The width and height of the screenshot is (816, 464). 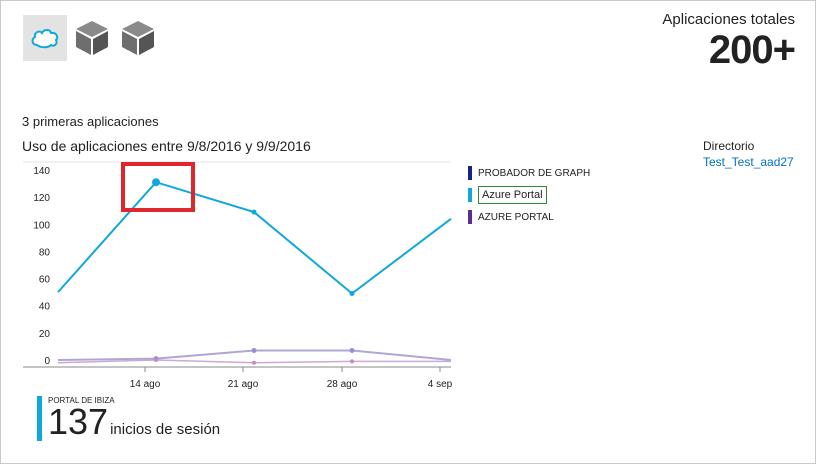 What do you see at coordinates (243, 384) in the screenshot?
I see `x-tick-label: 21 ago` at bounding box center [243, 384].